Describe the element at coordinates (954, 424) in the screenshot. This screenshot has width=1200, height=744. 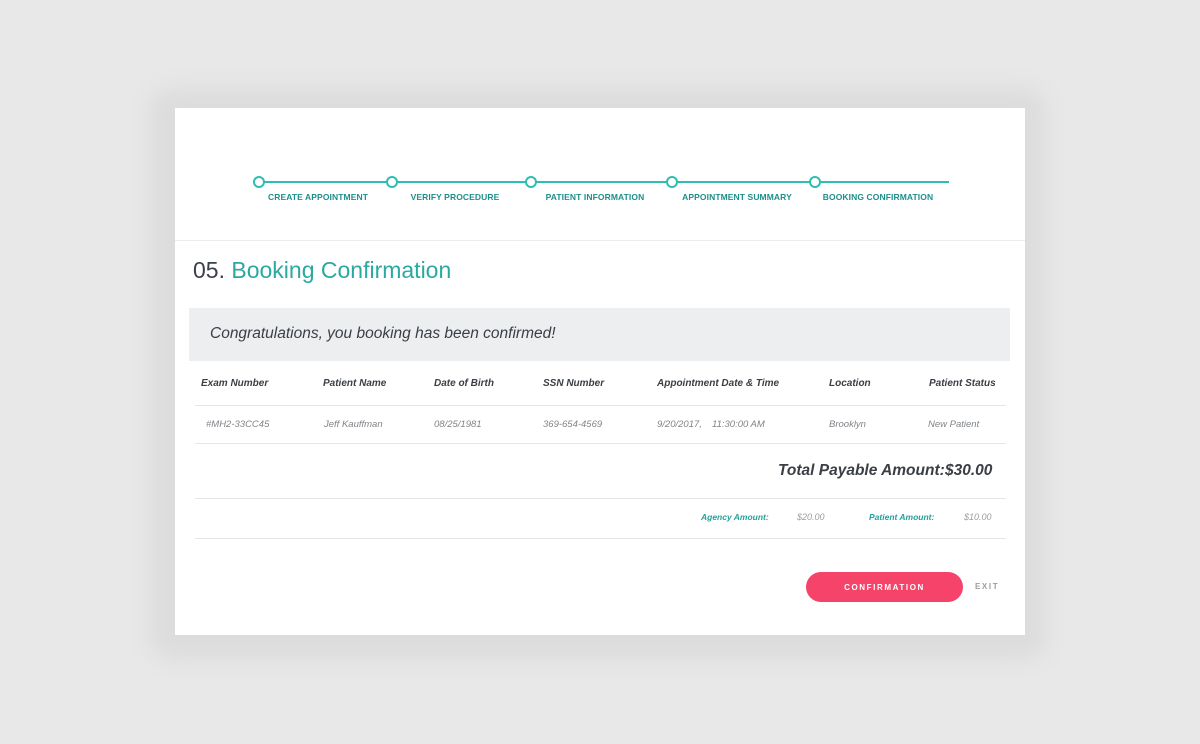
I see `cell-patient-status: New Patient` at that location.